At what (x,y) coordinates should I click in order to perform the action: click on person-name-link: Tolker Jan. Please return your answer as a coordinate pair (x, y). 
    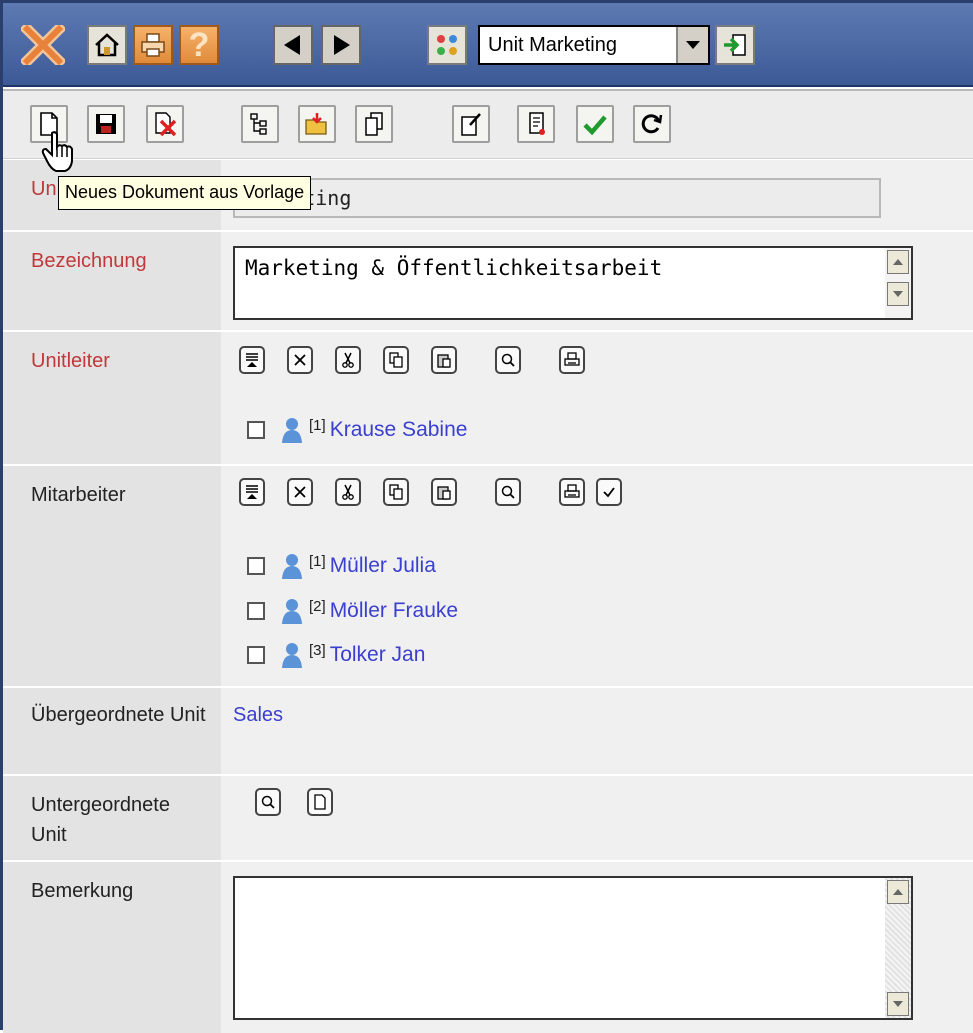
    Looking at the image, I should click on (378, 655).